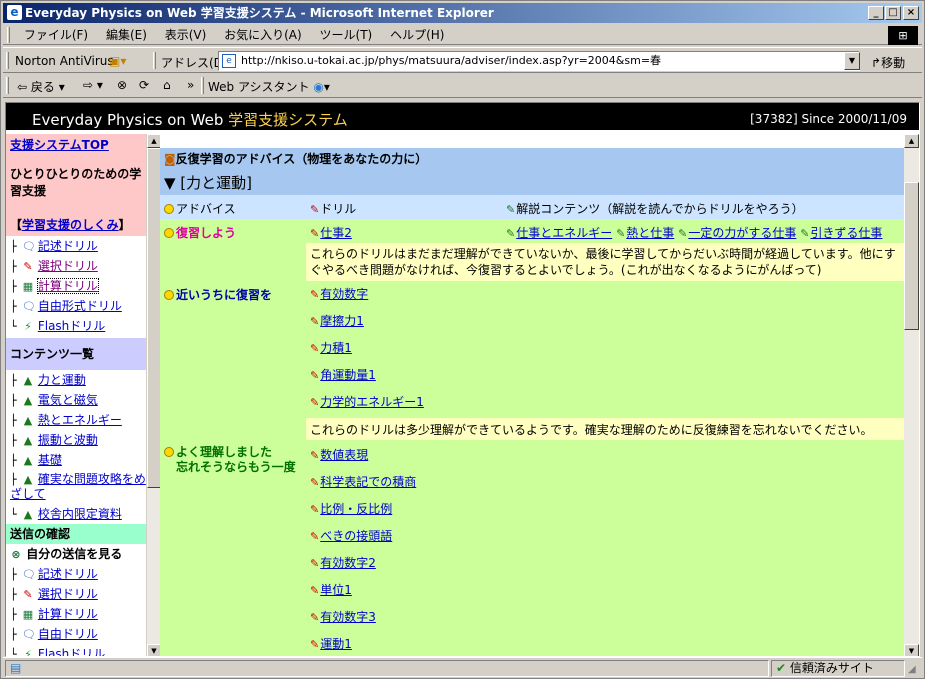 The image size is (925, 679). Describe the element at coordinates (16, 668) in the screenshot. I see `page-status-icon: ▤` at that location.